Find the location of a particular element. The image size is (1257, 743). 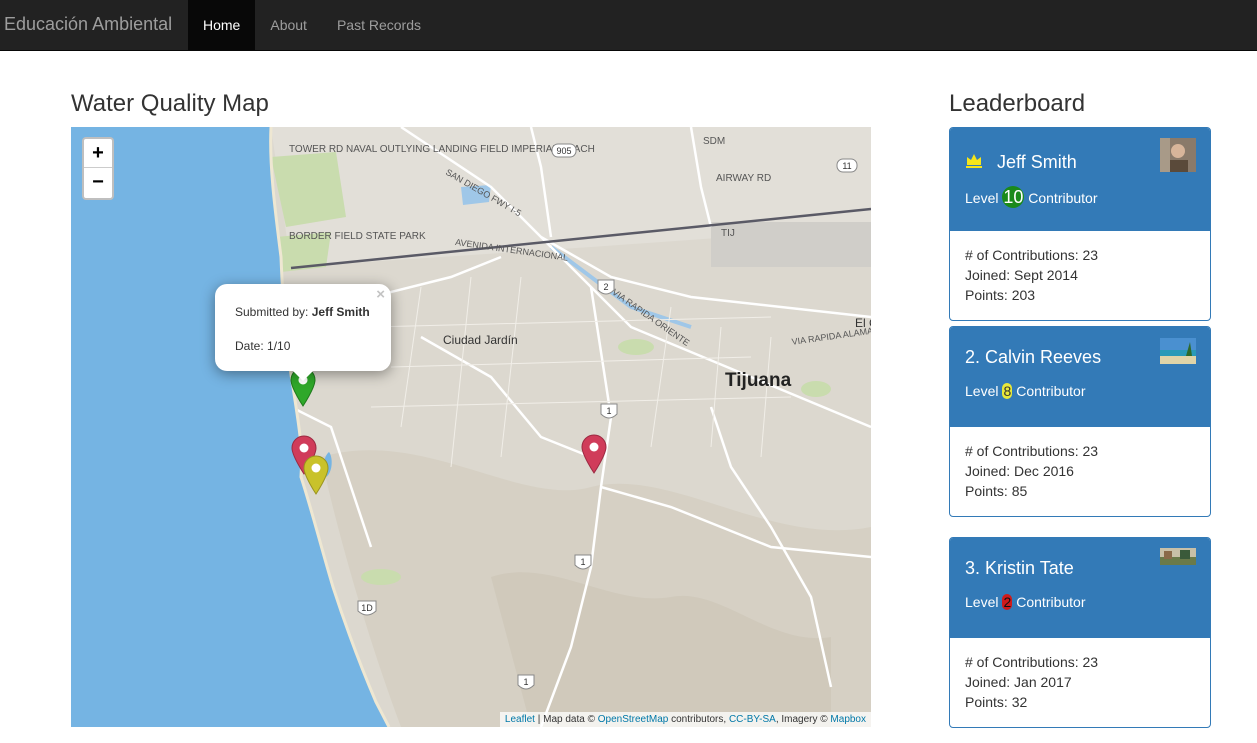

contributor-level: Level 2 Contributor is located at coordinates (1025, 602).